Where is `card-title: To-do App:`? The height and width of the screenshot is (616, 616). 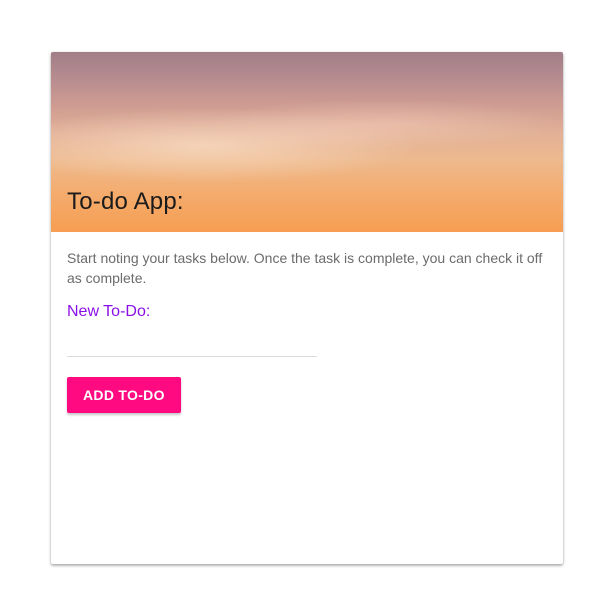
card-title: To-do App: is located at coordinates (125, 201).